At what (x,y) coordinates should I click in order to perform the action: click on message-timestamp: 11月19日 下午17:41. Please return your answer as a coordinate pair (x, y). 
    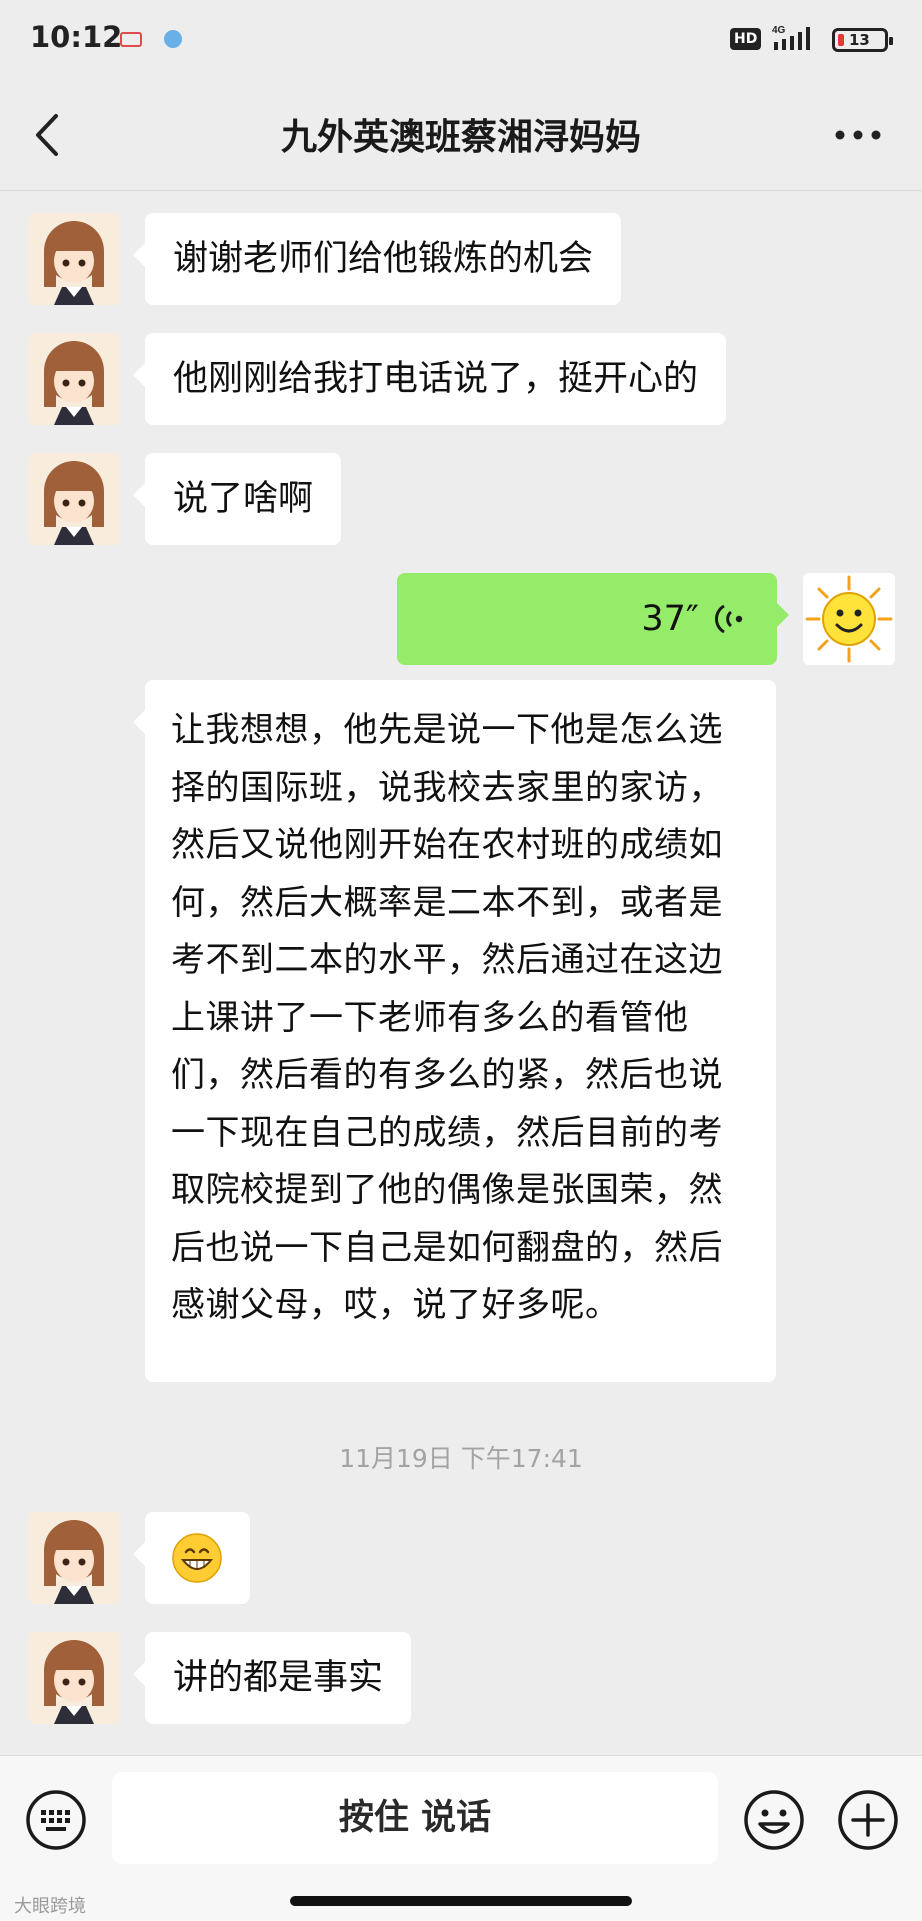
    Looking at the image, I should click on (461, 1458).